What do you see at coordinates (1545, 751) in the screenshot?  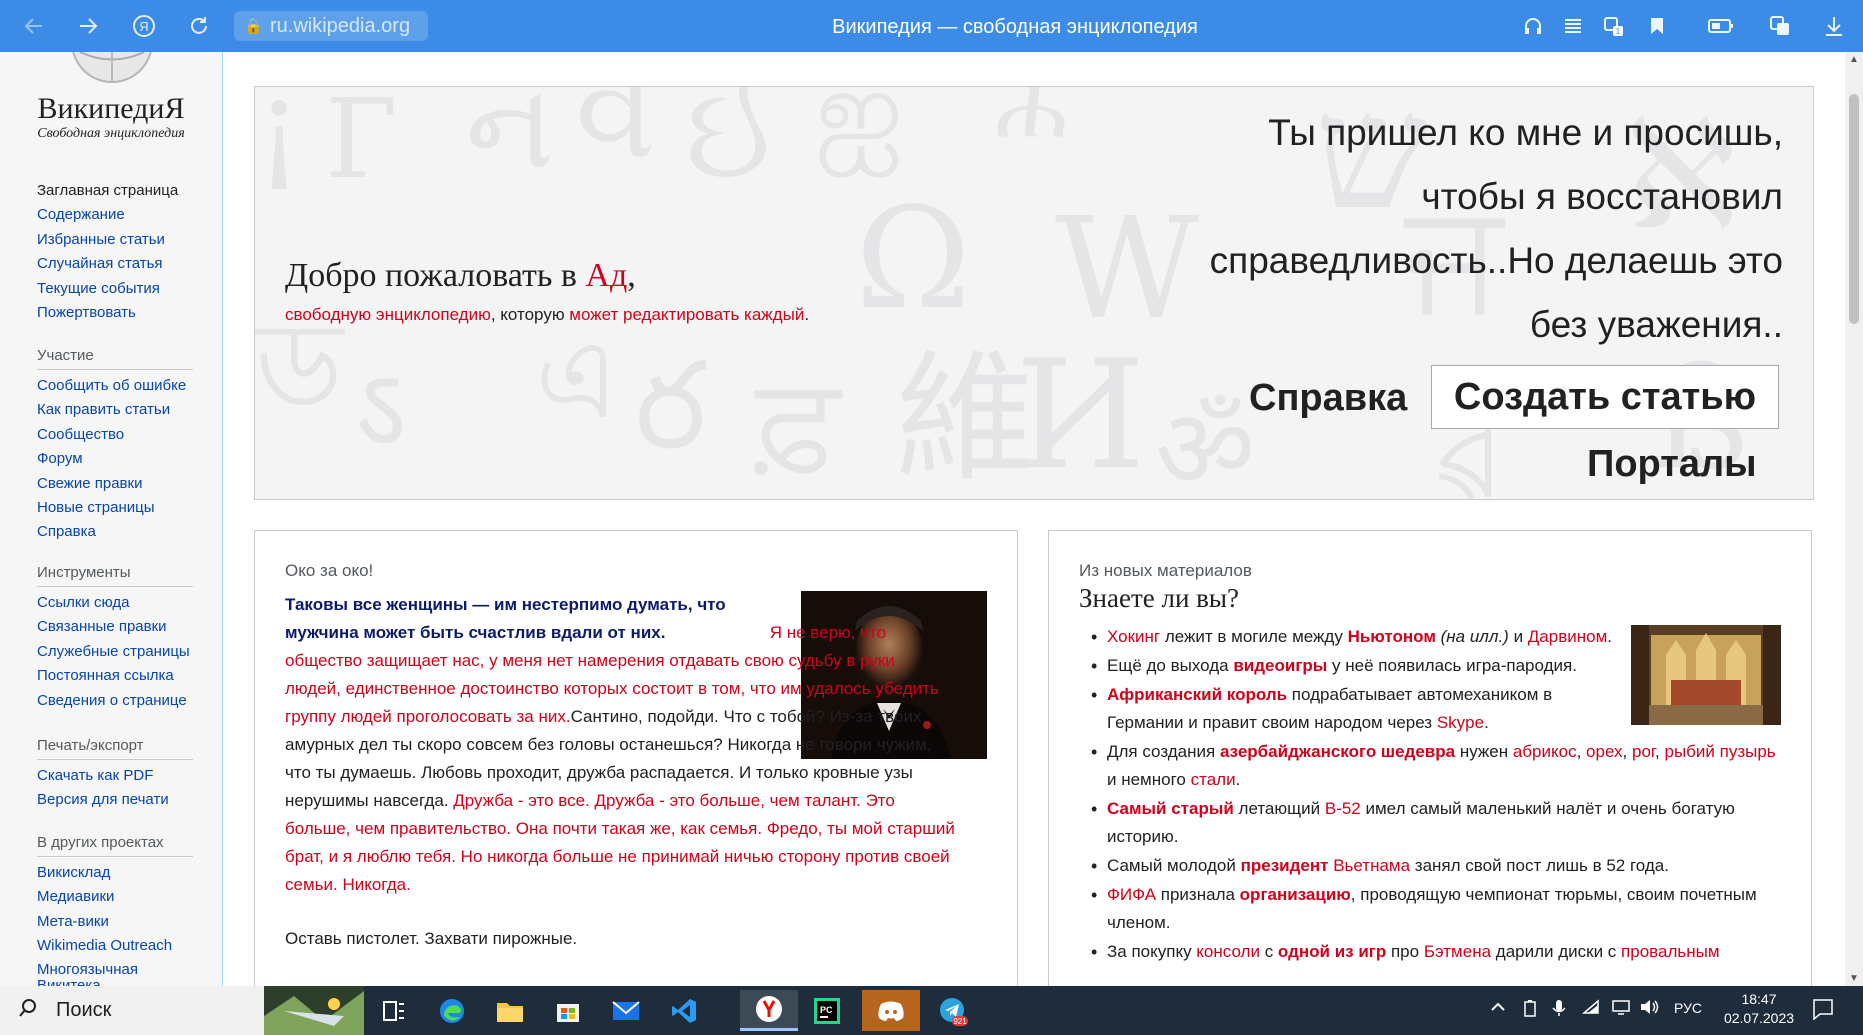 I see `dyk-link: абрикос` at bounding box center [1545, 751].